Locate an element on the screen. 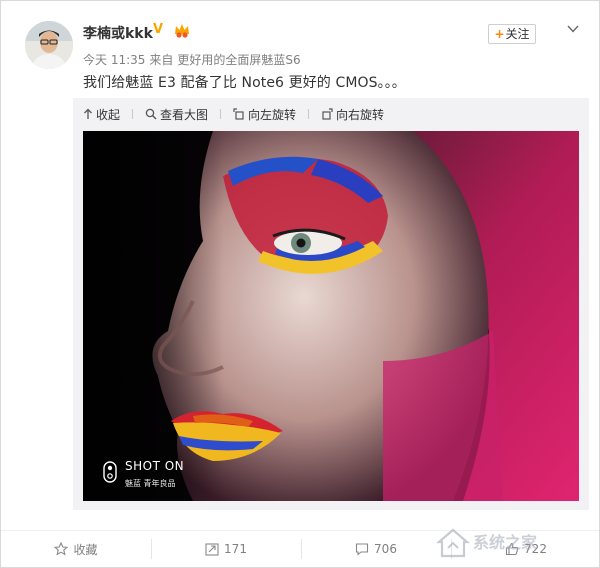  follow-plus-icon: + is located at coordinates (499, 34).